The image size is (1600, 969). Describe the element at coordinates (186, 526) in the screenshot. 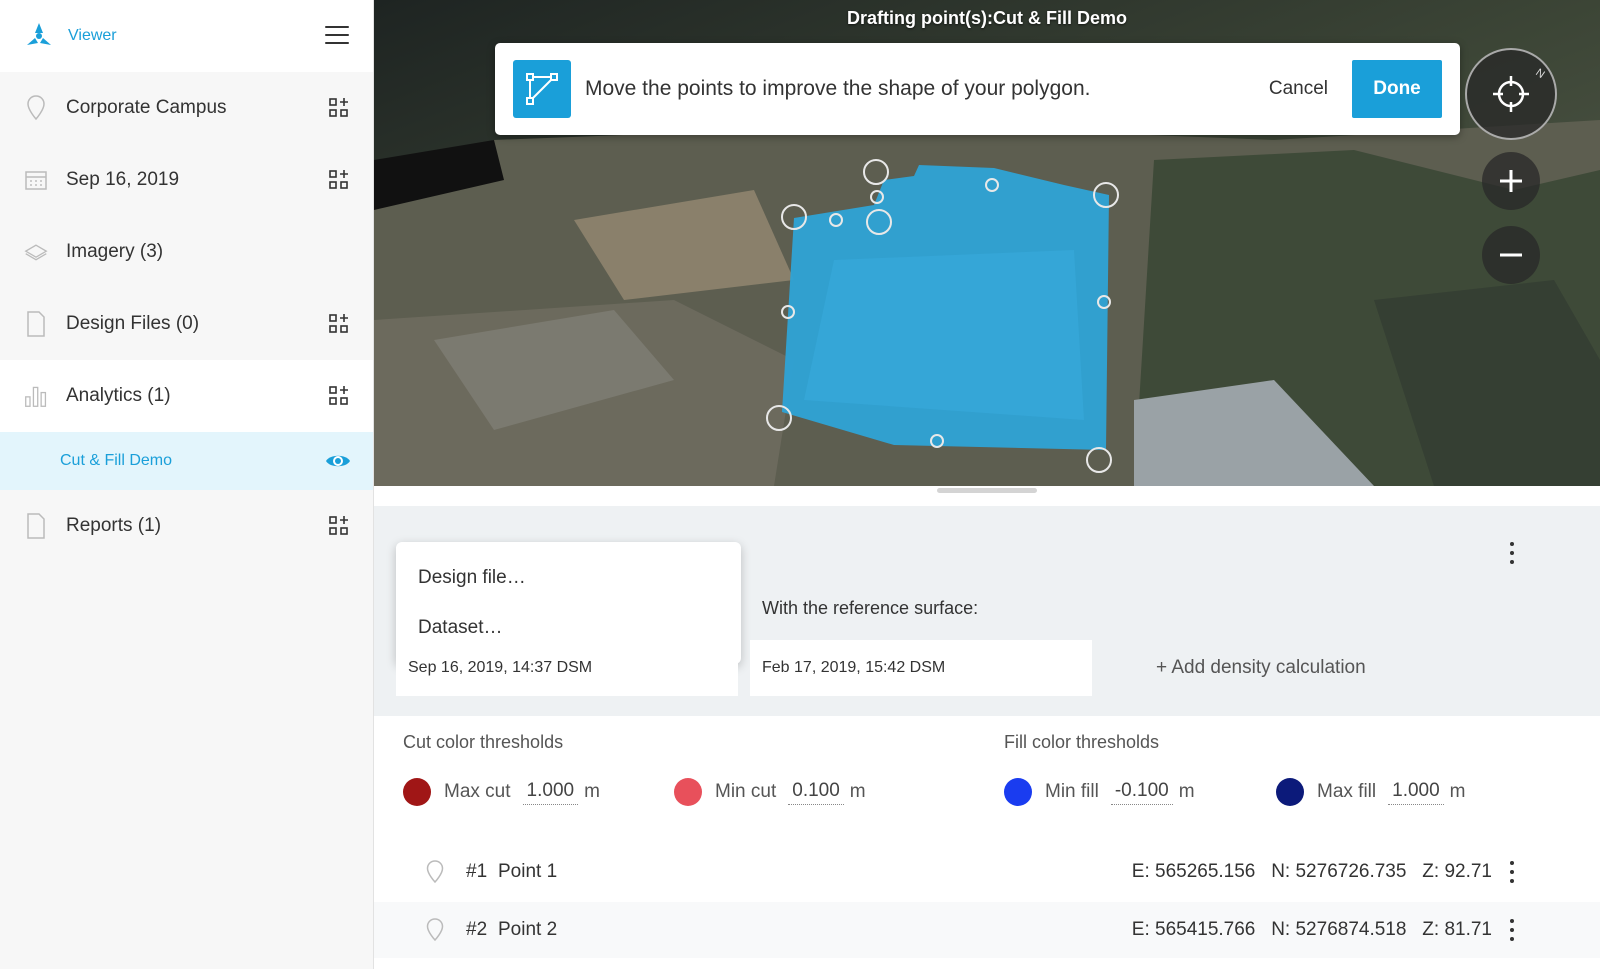

I see `sidebar-item-reports: Reports (1)` at that location.